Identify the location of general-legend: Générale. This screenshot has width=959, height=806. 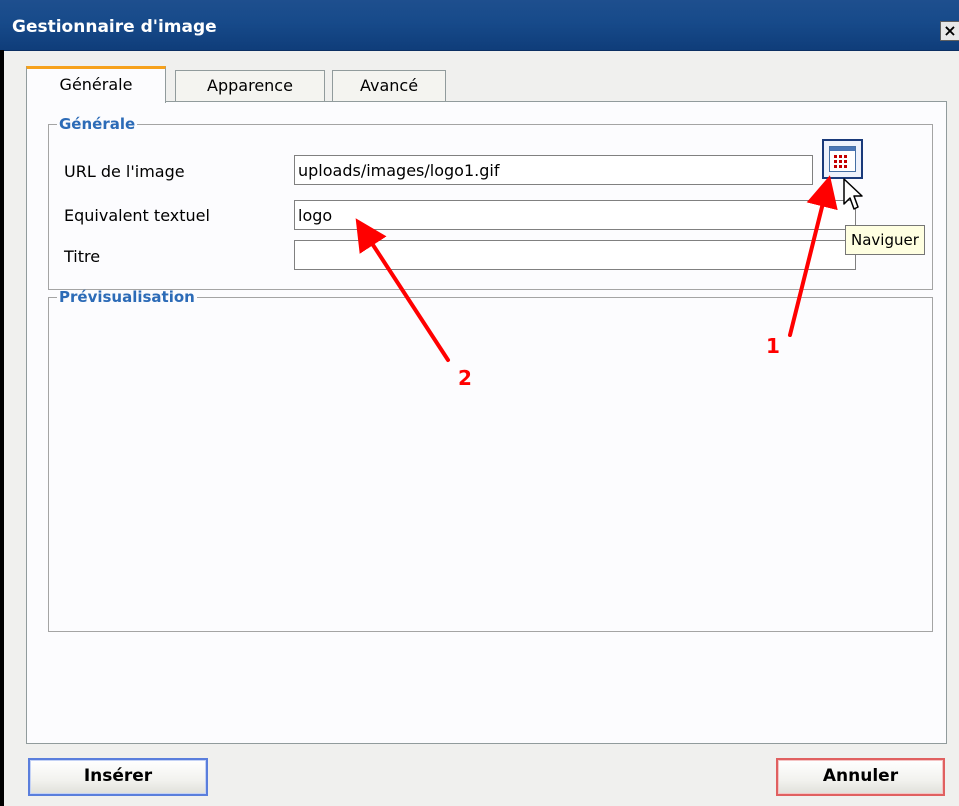
(97, 124).